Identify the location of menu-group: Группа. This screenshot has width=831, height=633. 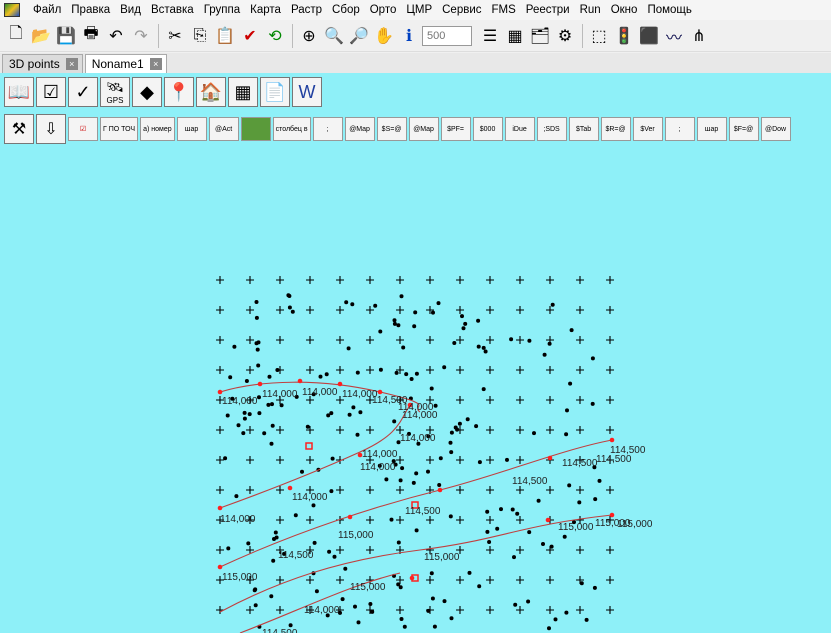
(222, 10).